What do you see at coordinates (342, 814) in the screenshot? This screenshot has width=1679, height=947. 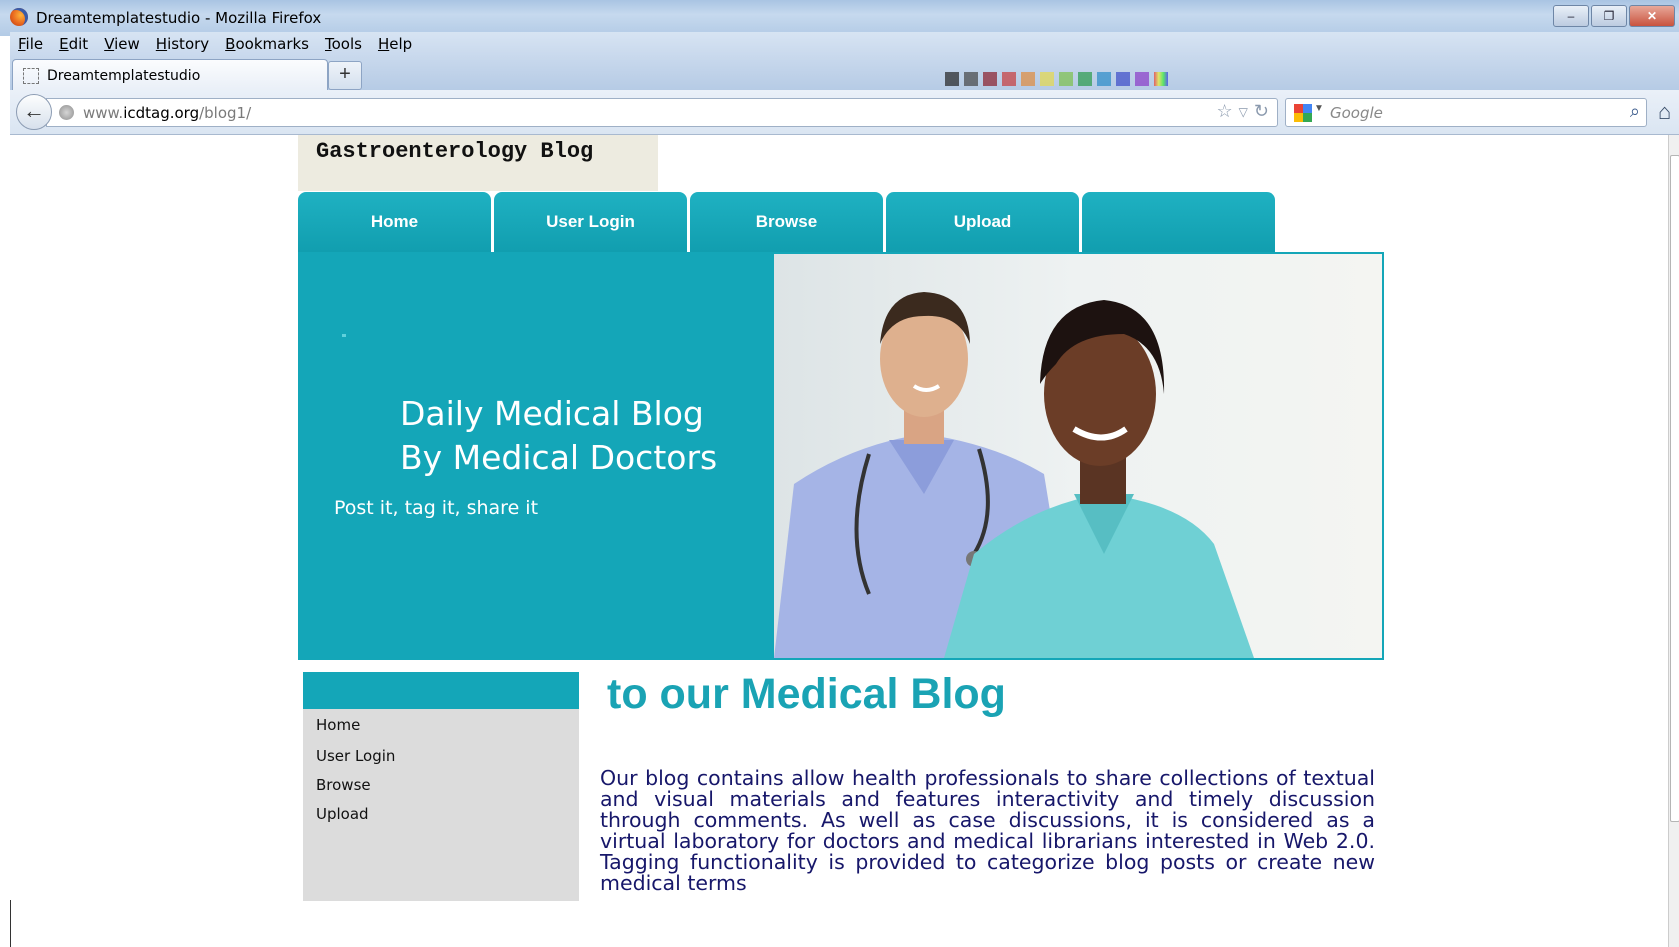 I see `sidebar-item-upload: Upload` at bounding box center [342, 814].